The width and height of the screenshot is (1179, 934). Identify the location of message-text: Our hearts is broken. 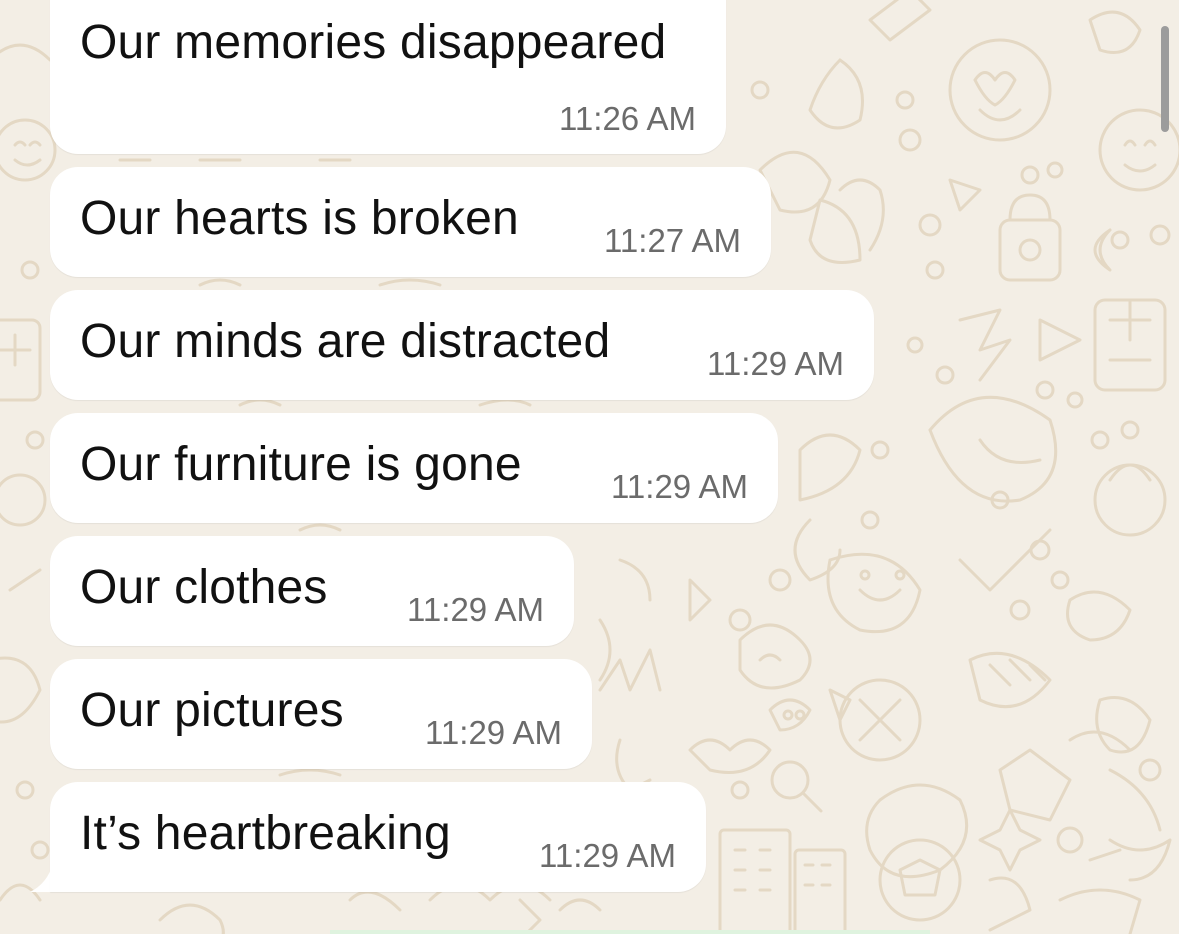
(299, 218).